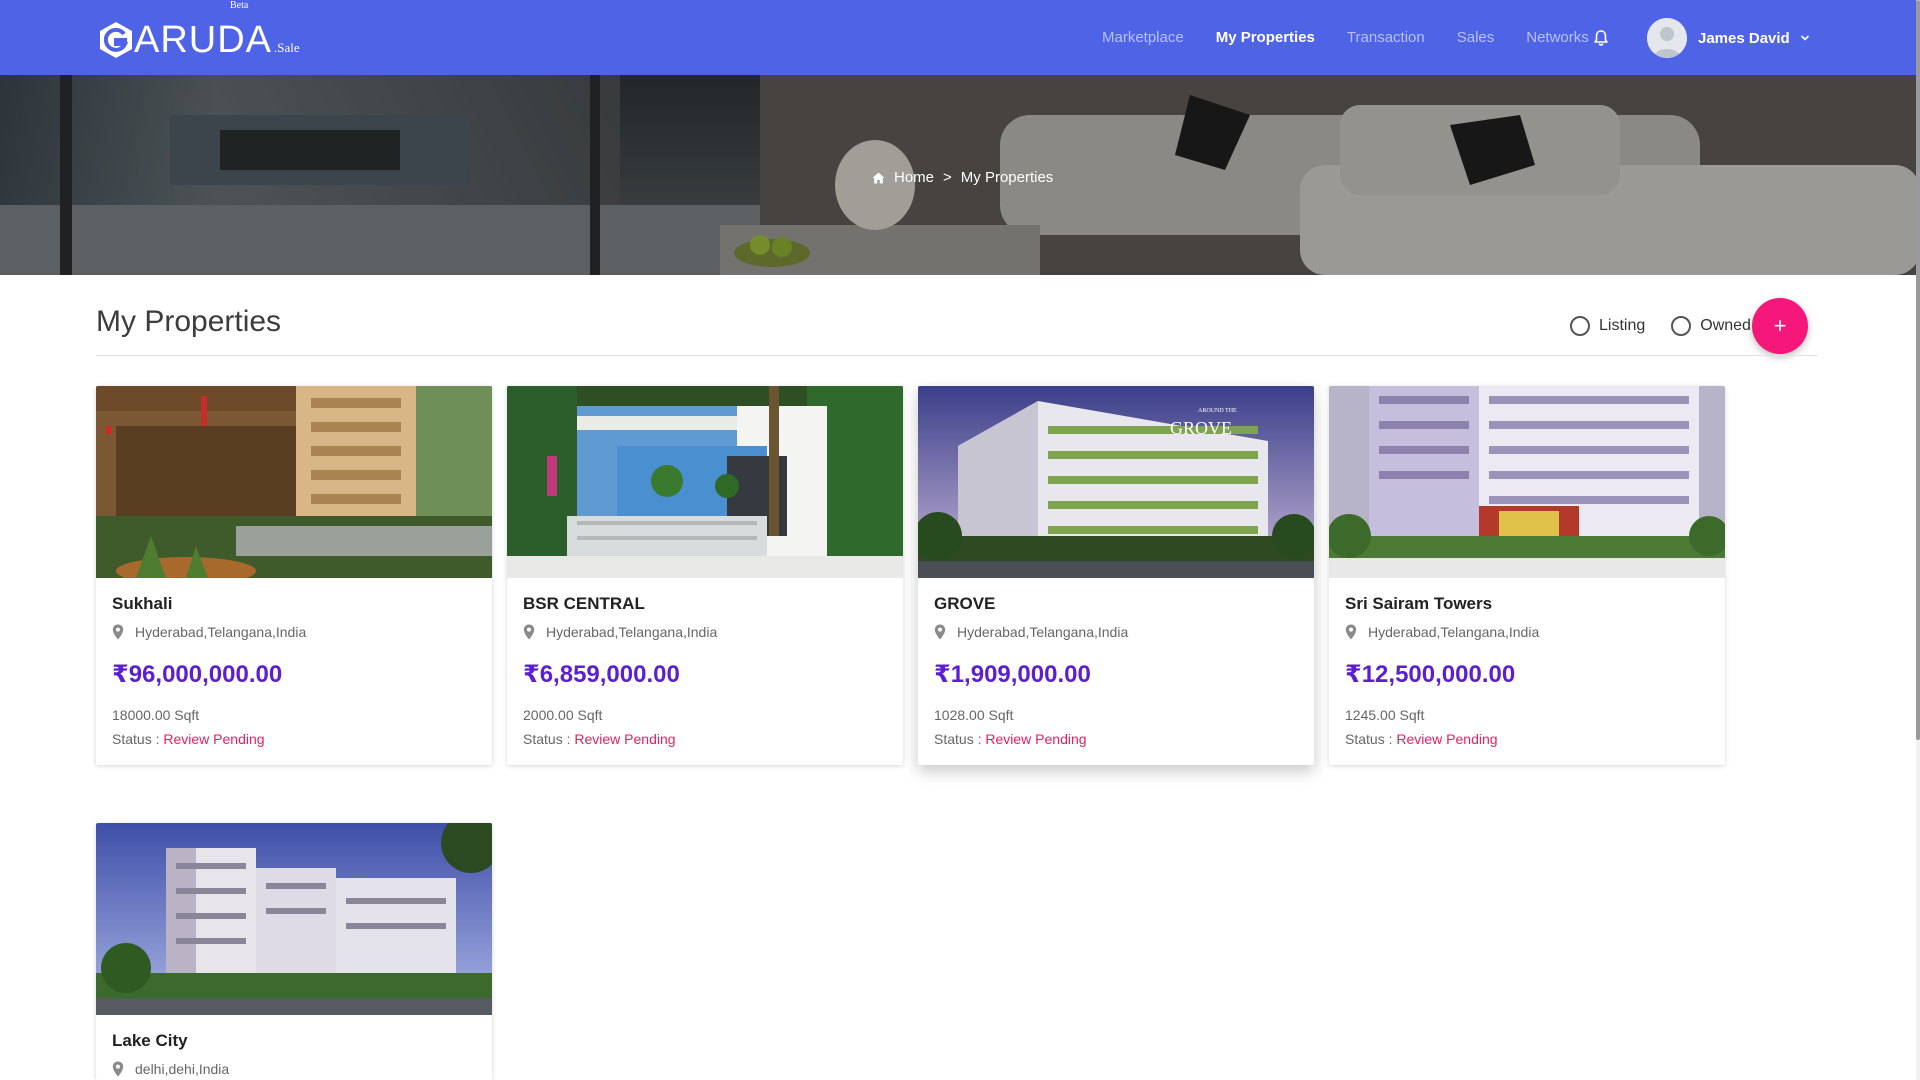 Image resolution: width=1920 pixels, height=1080 pixels. What do you see at coordinates (189, 321) in the screenshot?
I see `page-title: My Properties` at bounding box center [189, 321].